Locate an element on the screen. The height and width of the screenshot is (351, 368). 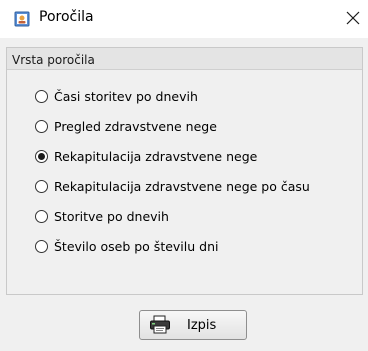
radio-label: Časi storitev po dnevih is located at coordinates (126, 96).